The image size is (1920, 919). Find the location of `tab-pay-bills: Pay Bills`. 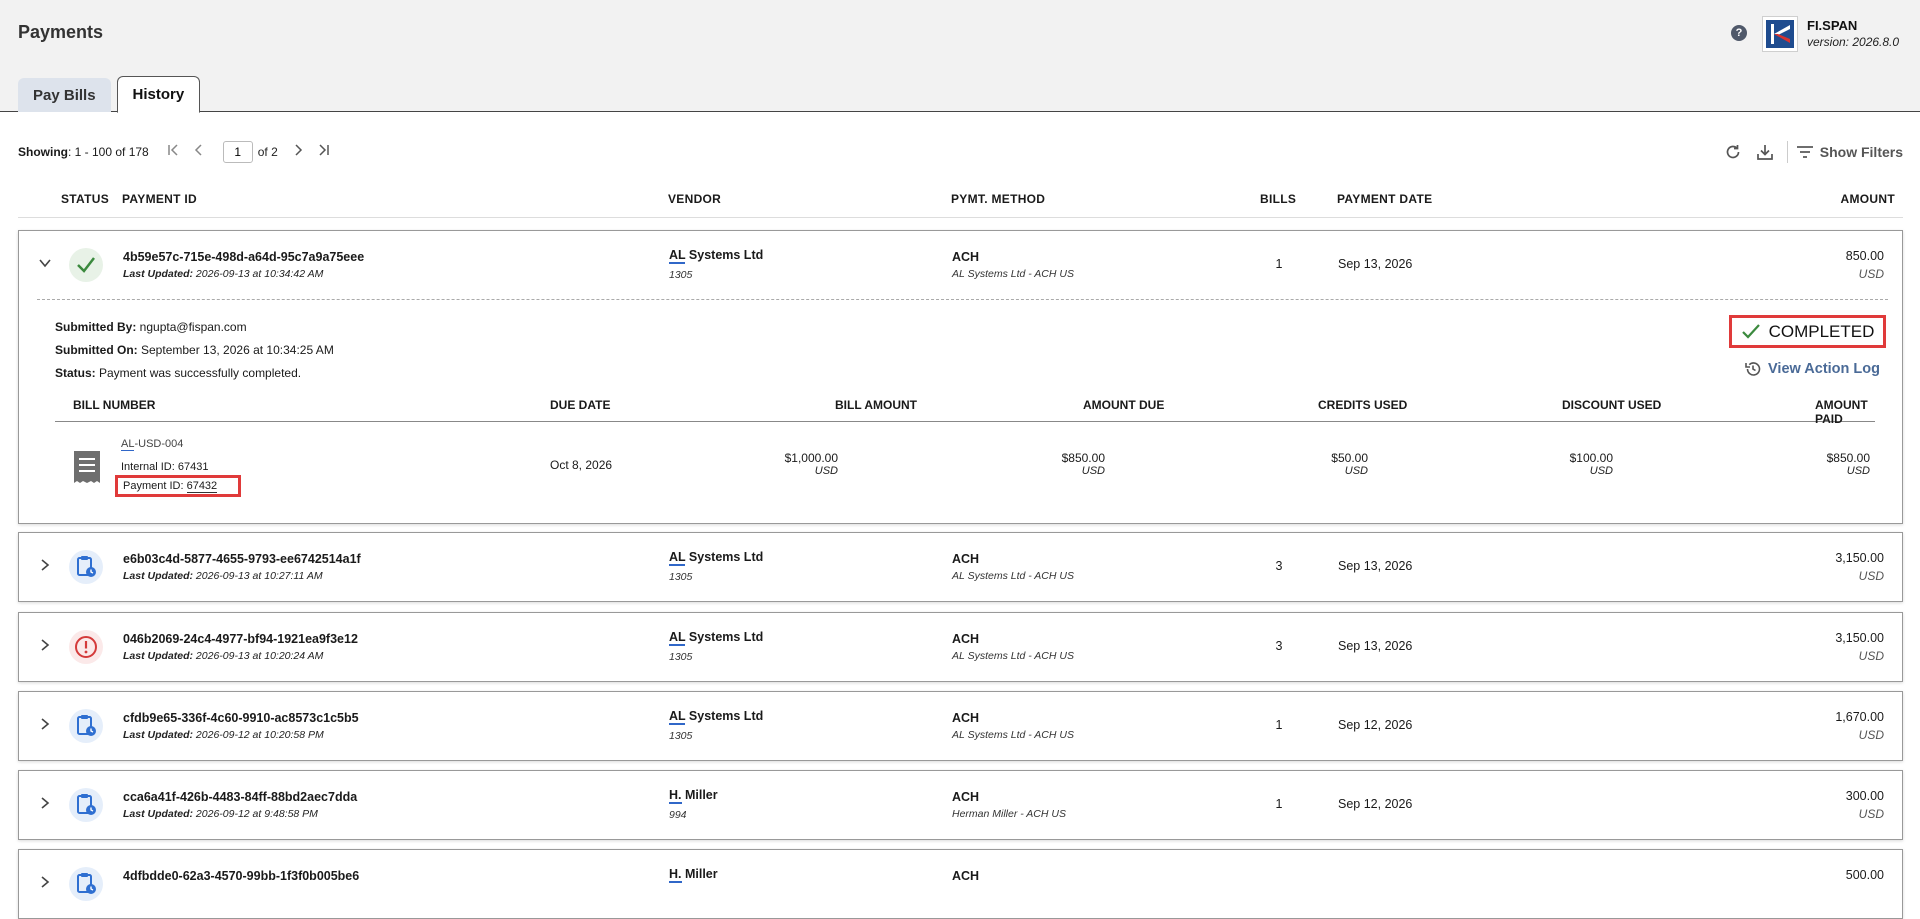

tab-pay-bills: Pay Bills is located at coordinates (64, 95).